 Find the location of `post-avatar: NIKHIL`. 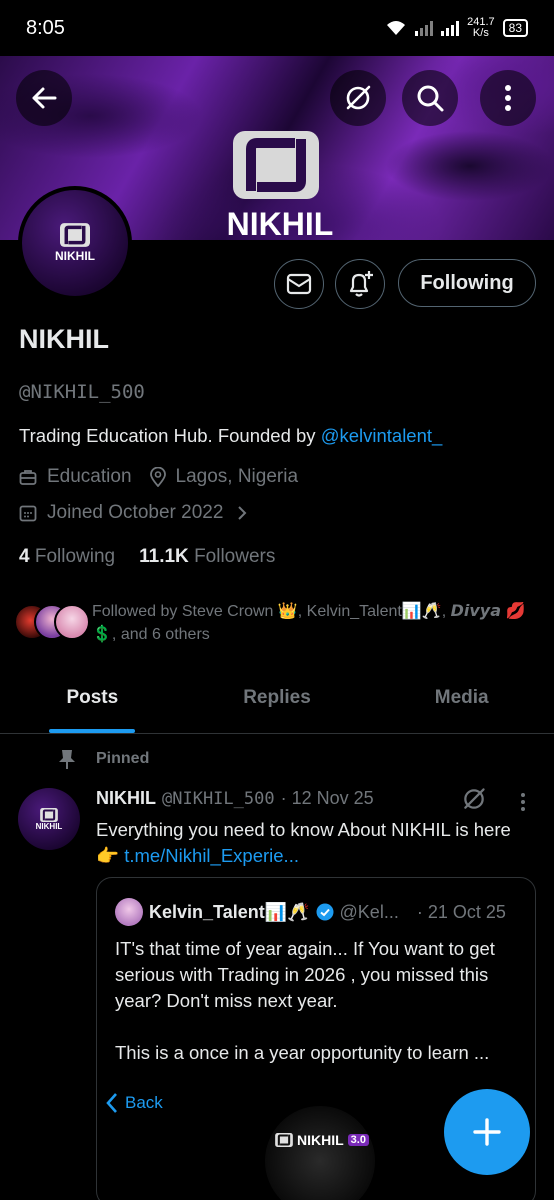

post-avatar: NIKHIL is located at coordinates (49, 819).